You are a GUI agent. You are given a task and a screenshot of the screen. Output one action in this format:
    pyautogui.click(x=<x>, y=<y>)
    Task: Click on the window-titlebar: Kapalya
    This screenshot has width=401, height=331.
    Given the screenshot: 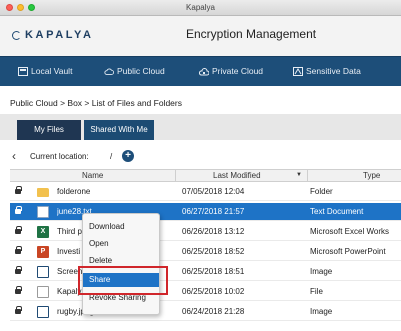 What is the action you would take?
    pyautogui.click(x=200, y=8)
    